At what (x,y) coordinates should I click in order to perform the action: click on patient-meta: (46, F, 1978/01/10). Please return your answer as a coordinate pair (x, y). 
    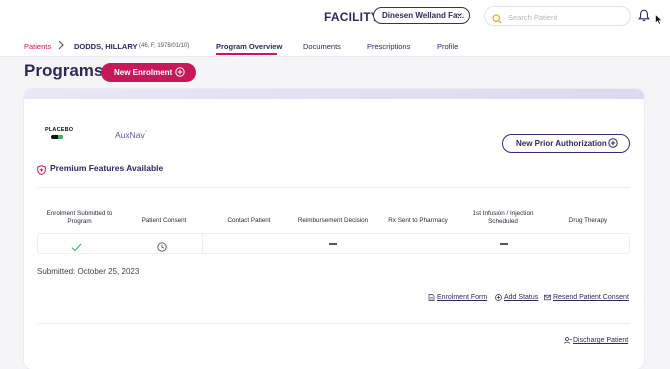
    Looking at the image, I should click on (164, 46).